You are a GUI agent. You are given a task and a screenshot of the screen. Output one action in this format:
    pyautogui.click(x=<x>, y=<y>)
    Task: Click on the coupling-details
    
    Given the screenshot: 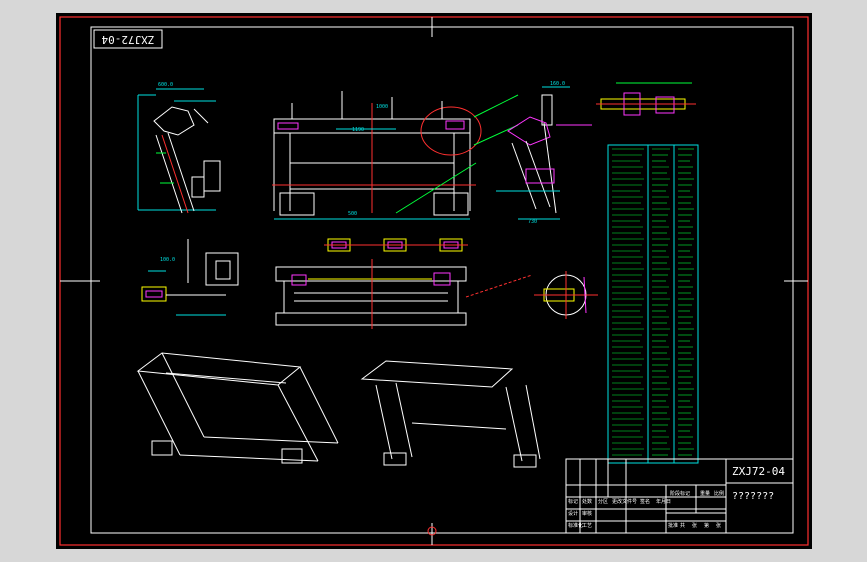 What is the action you would take?
    pyautogui.click(x=396, y=245)
    